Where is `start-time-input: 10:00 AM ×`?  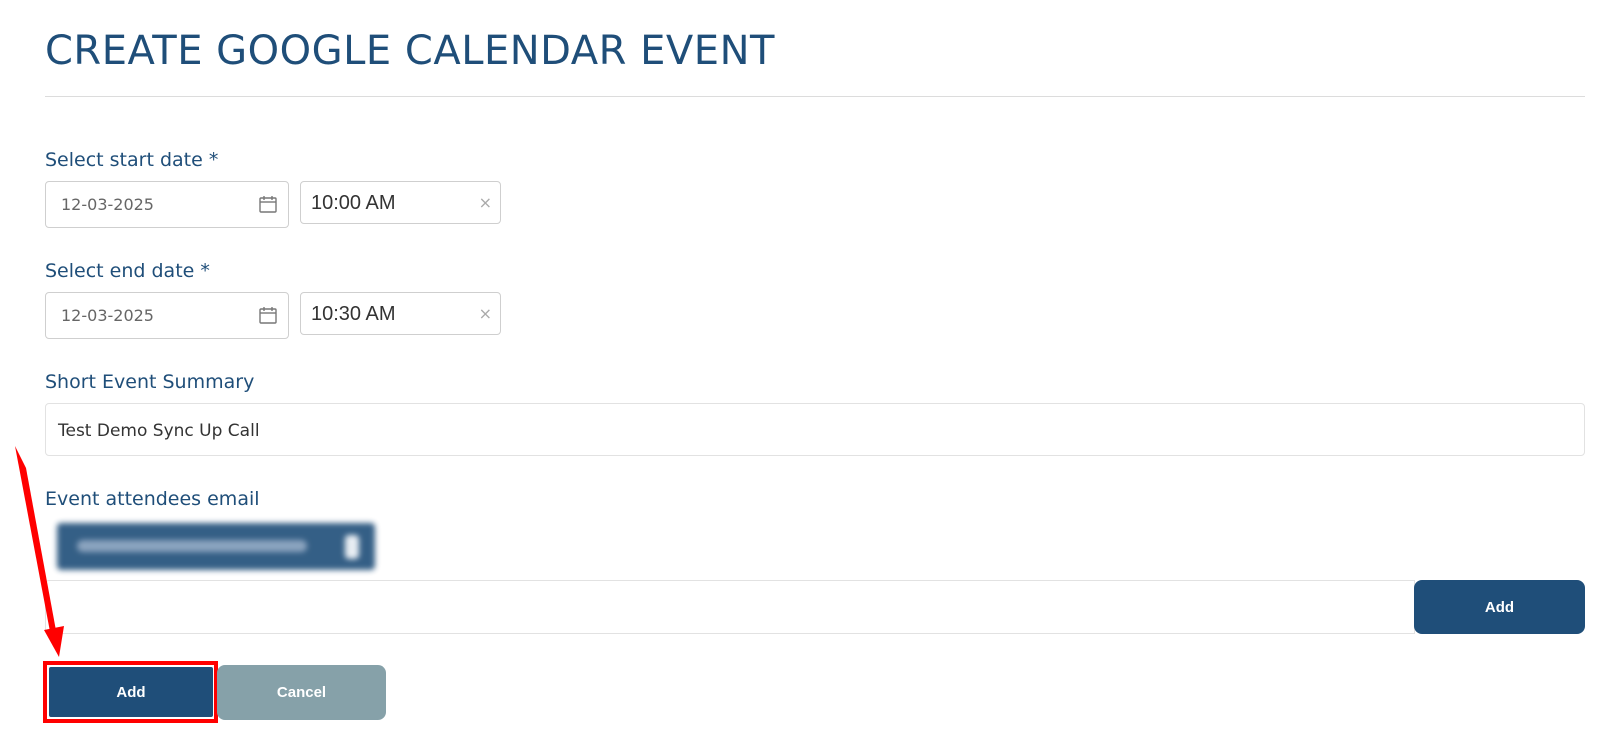 start-time-input: 10:00 AM × is located at coordinates (400, 202).